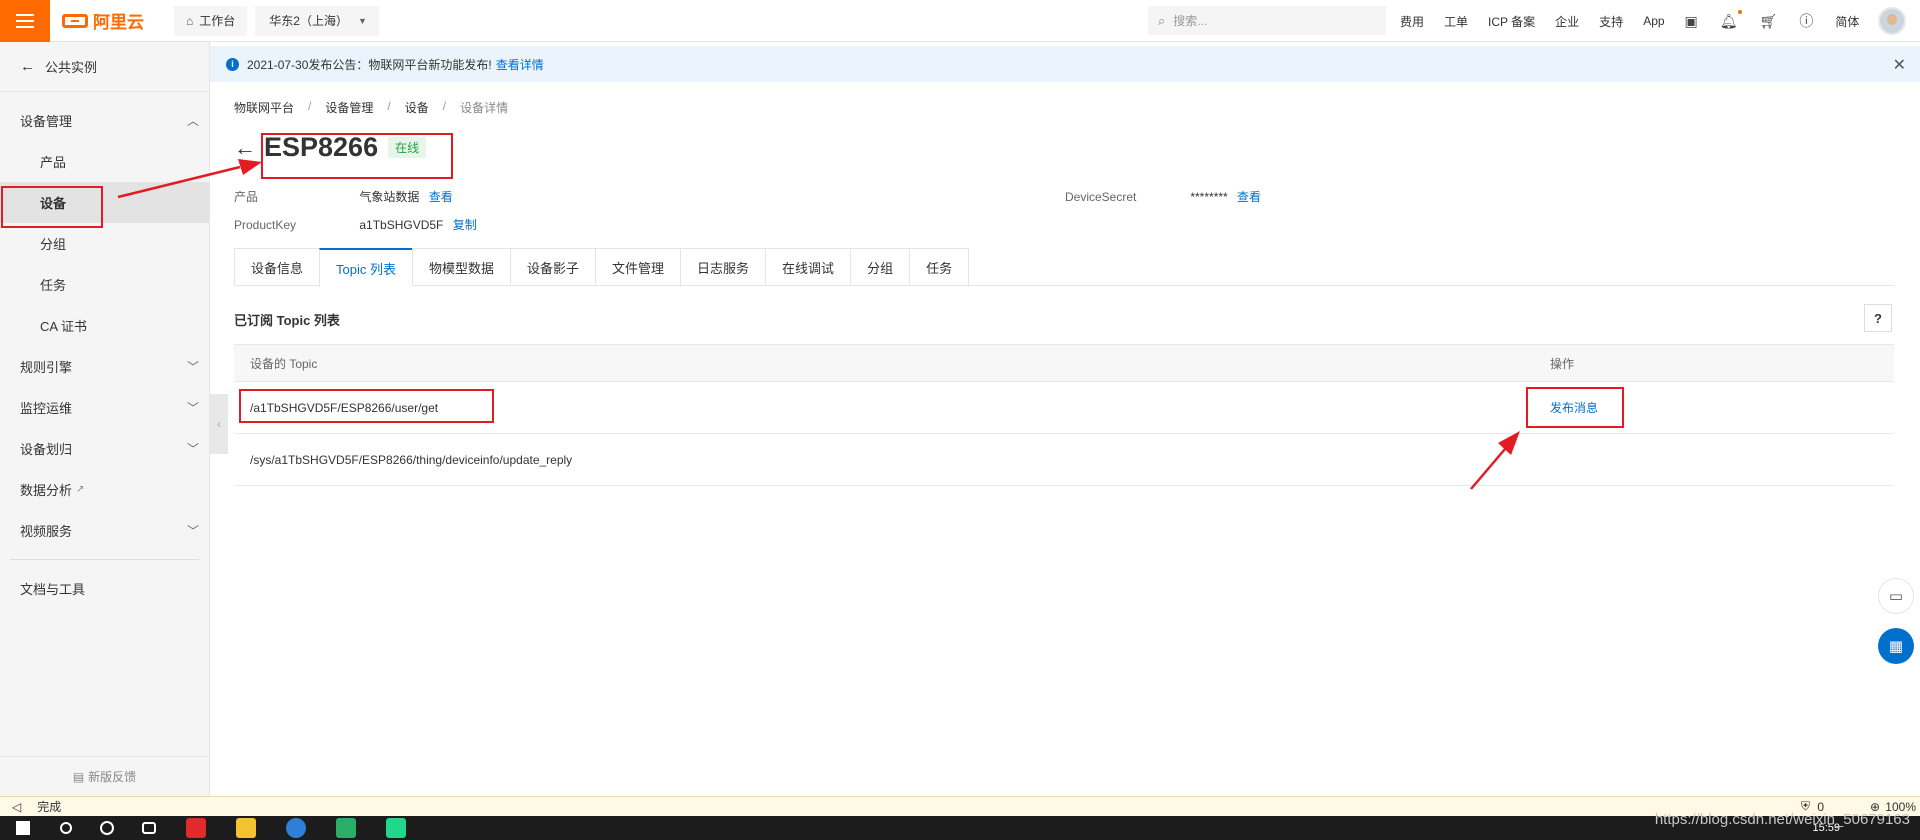  What do you see at coordinates (104, 448) in the screenshot?
I see `sidebar-group-device-transfer: 设备划归 ﹀` at bounding box center [104, 448].